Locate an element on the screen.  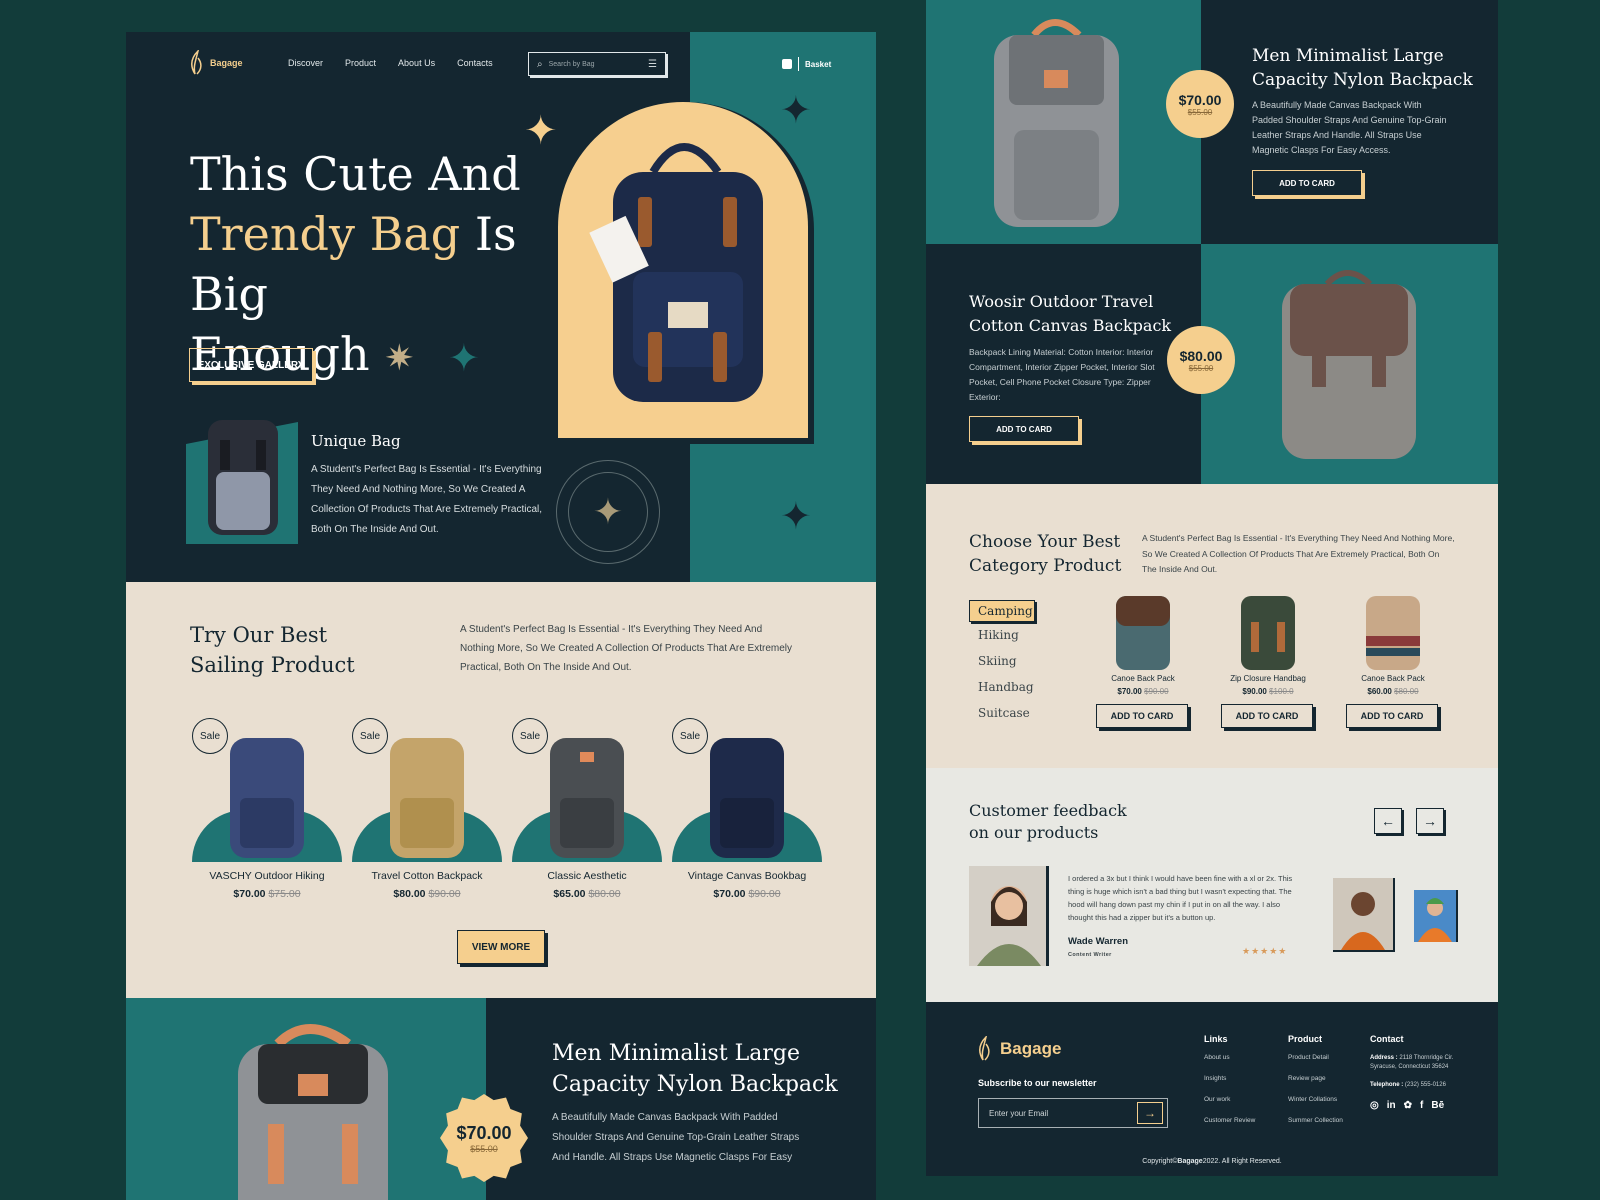
product-price: $70.00 $90.00 is located at coordinates (747, 894).